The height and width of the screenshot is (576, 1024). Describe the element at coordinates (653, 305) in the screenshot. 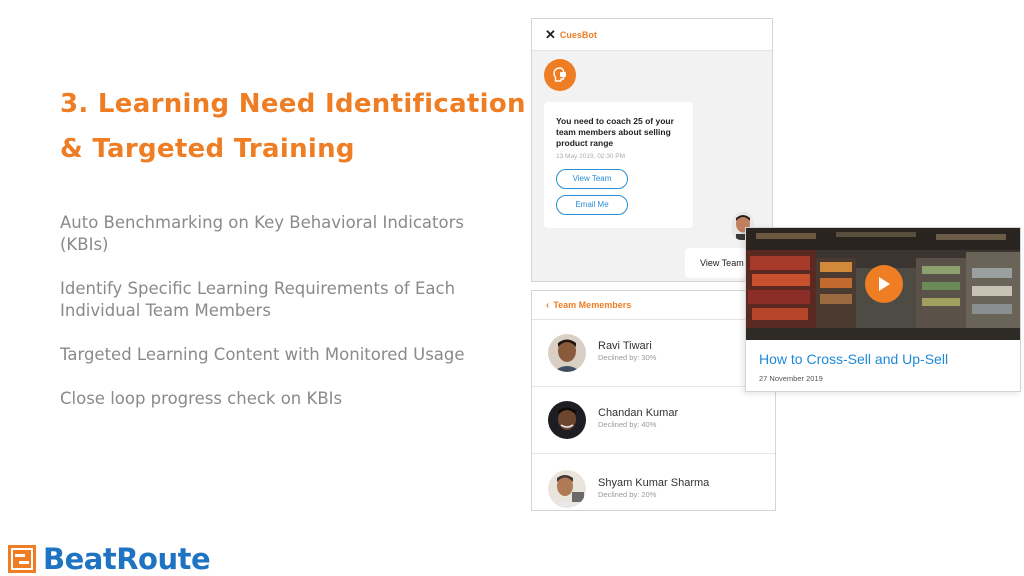

I see `team-header: ‹ Team Memembers` at that location.